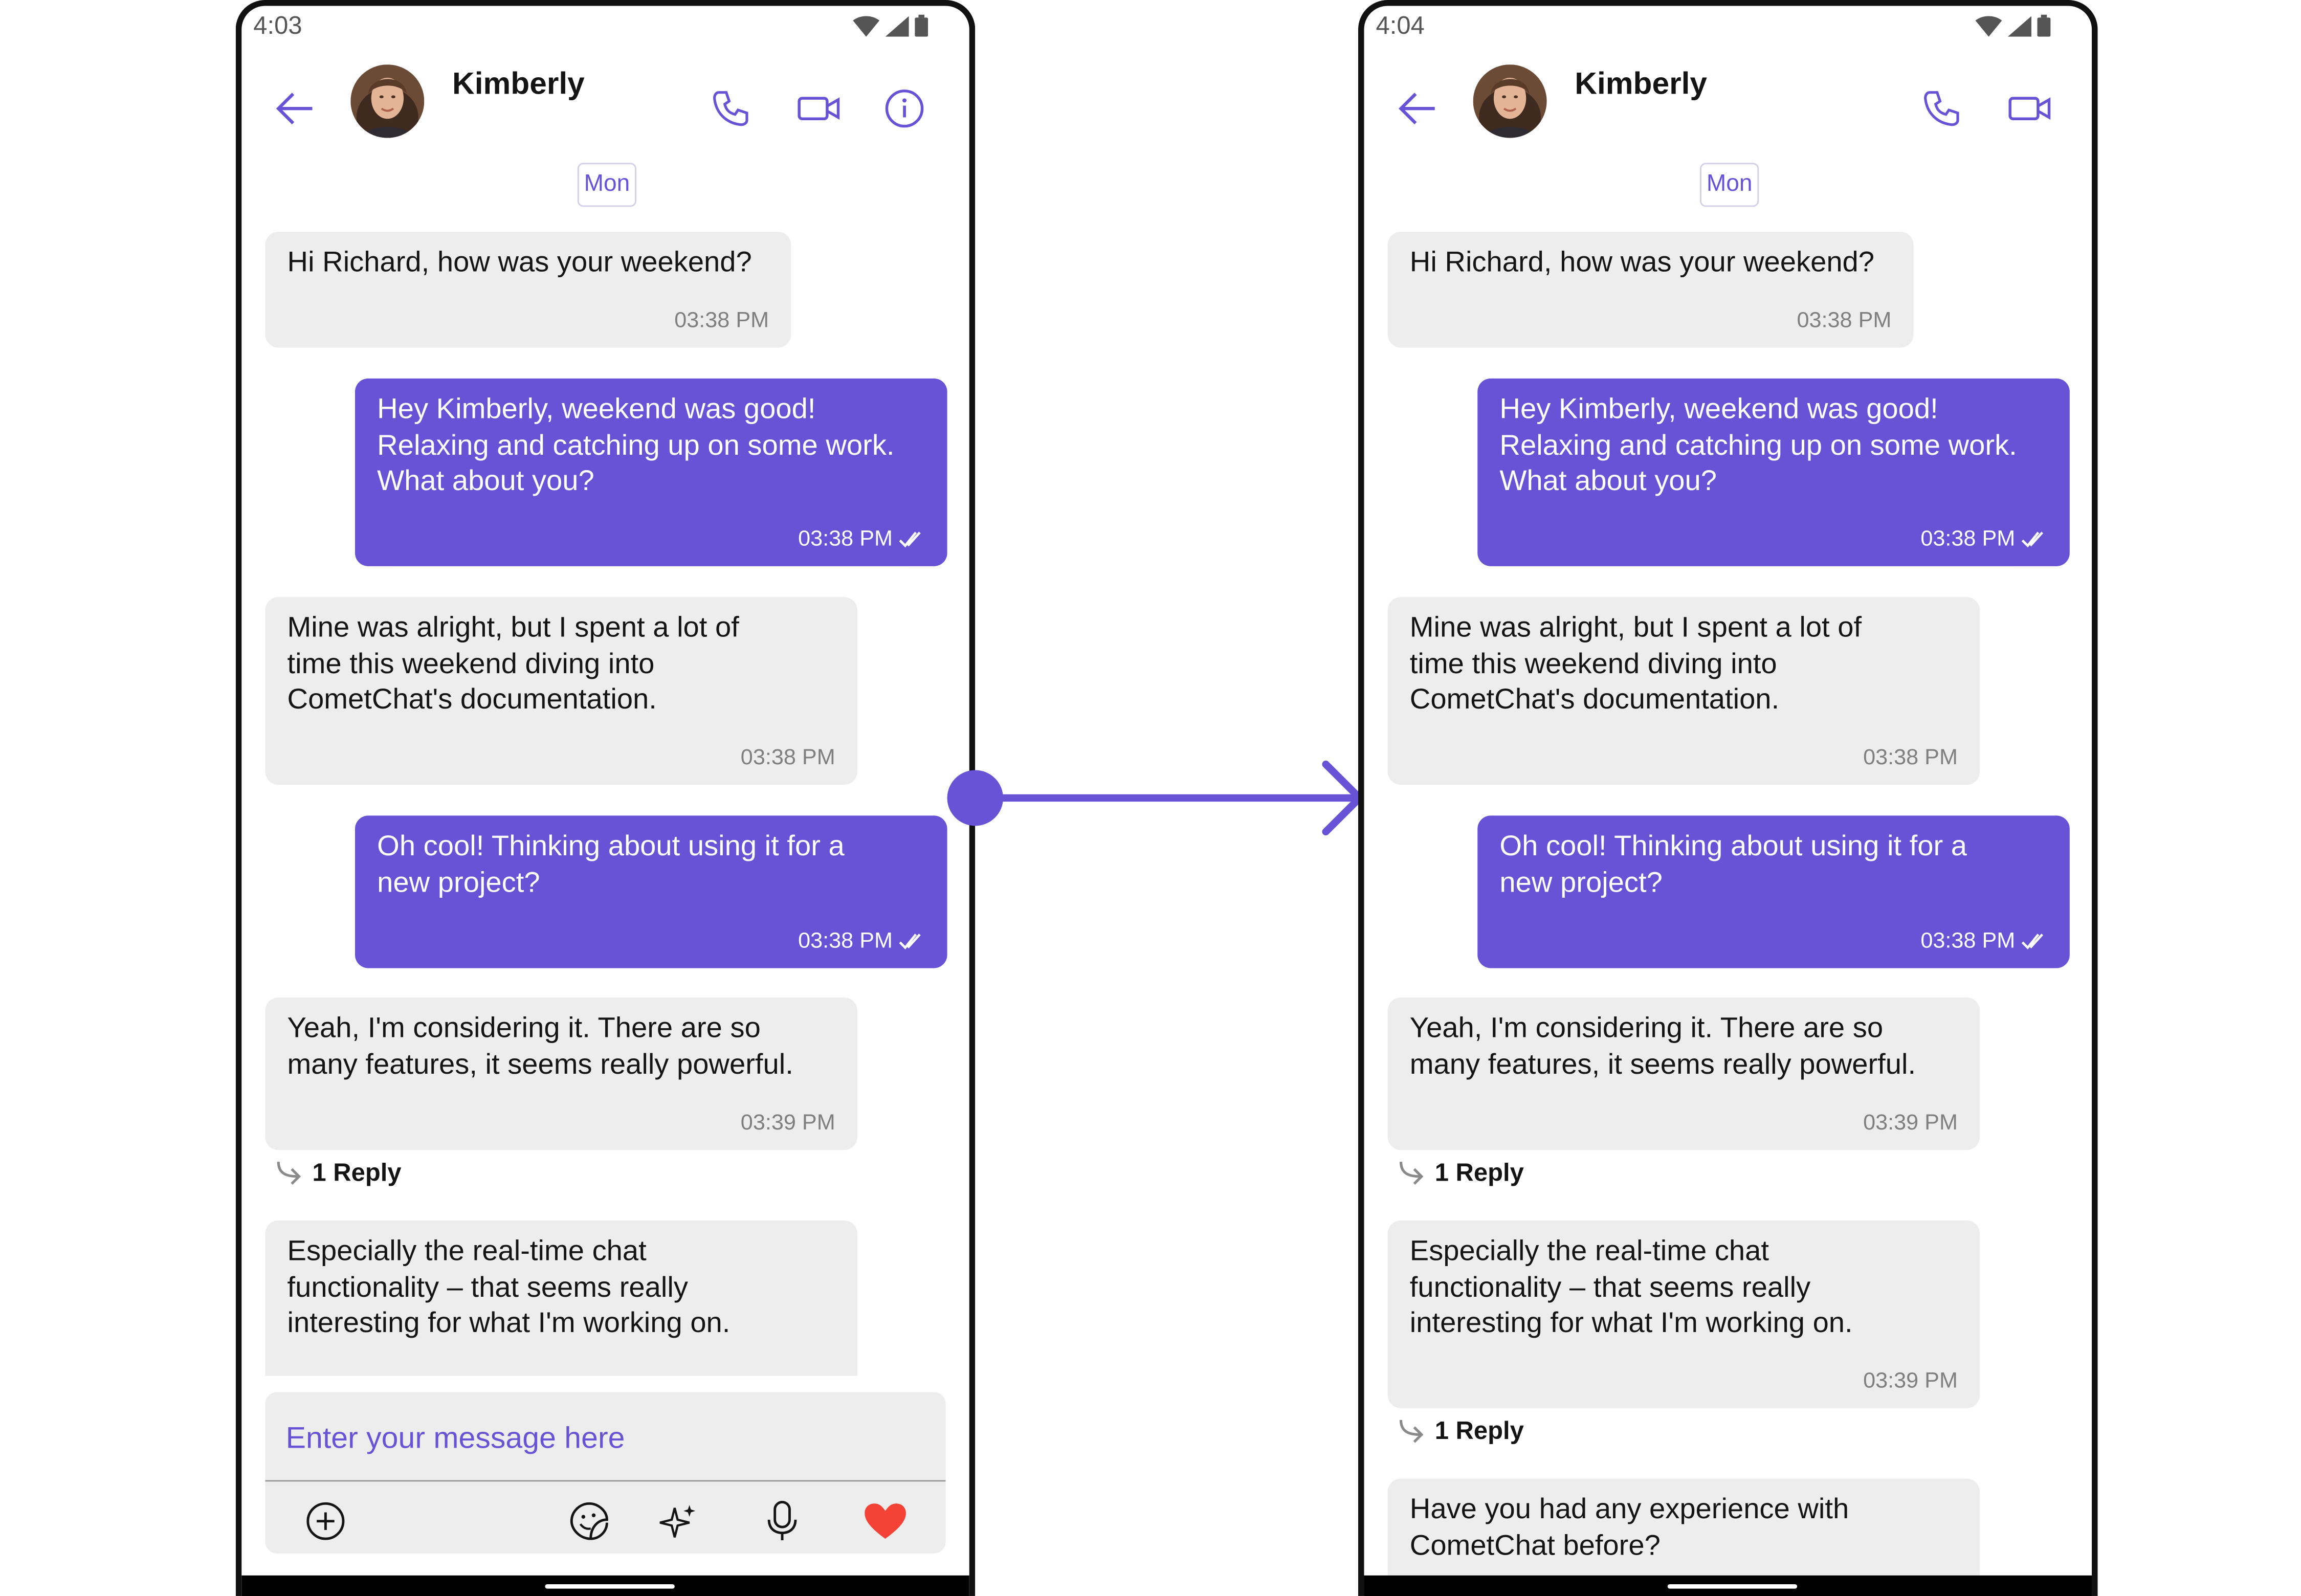  Describe the element at coordinates (1642, 262) in the screenshot. I see `message-text: Hi Richard, how was your weekend?` at that location.